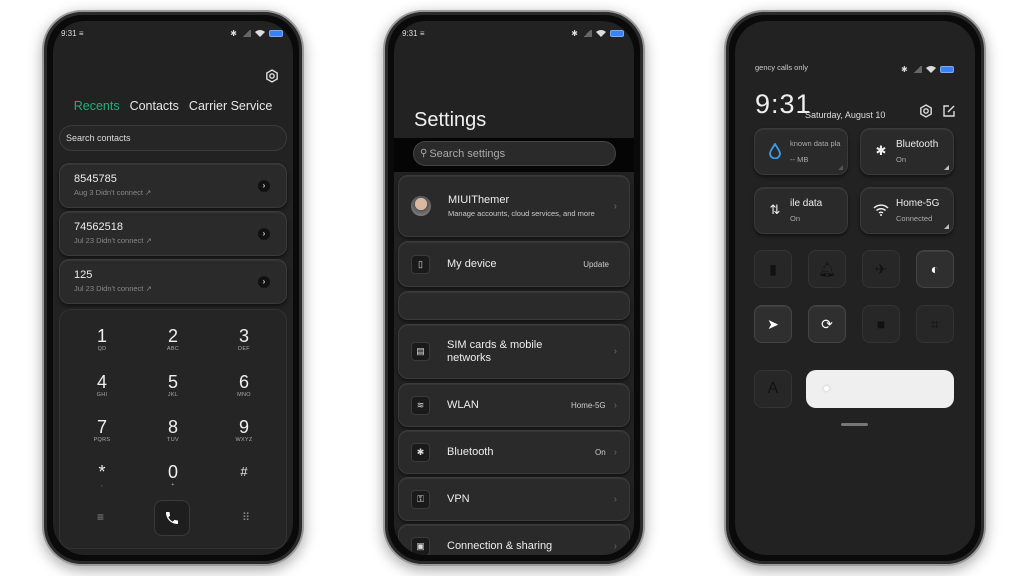  I want to click on key-digit: 7, so click(101, 427).